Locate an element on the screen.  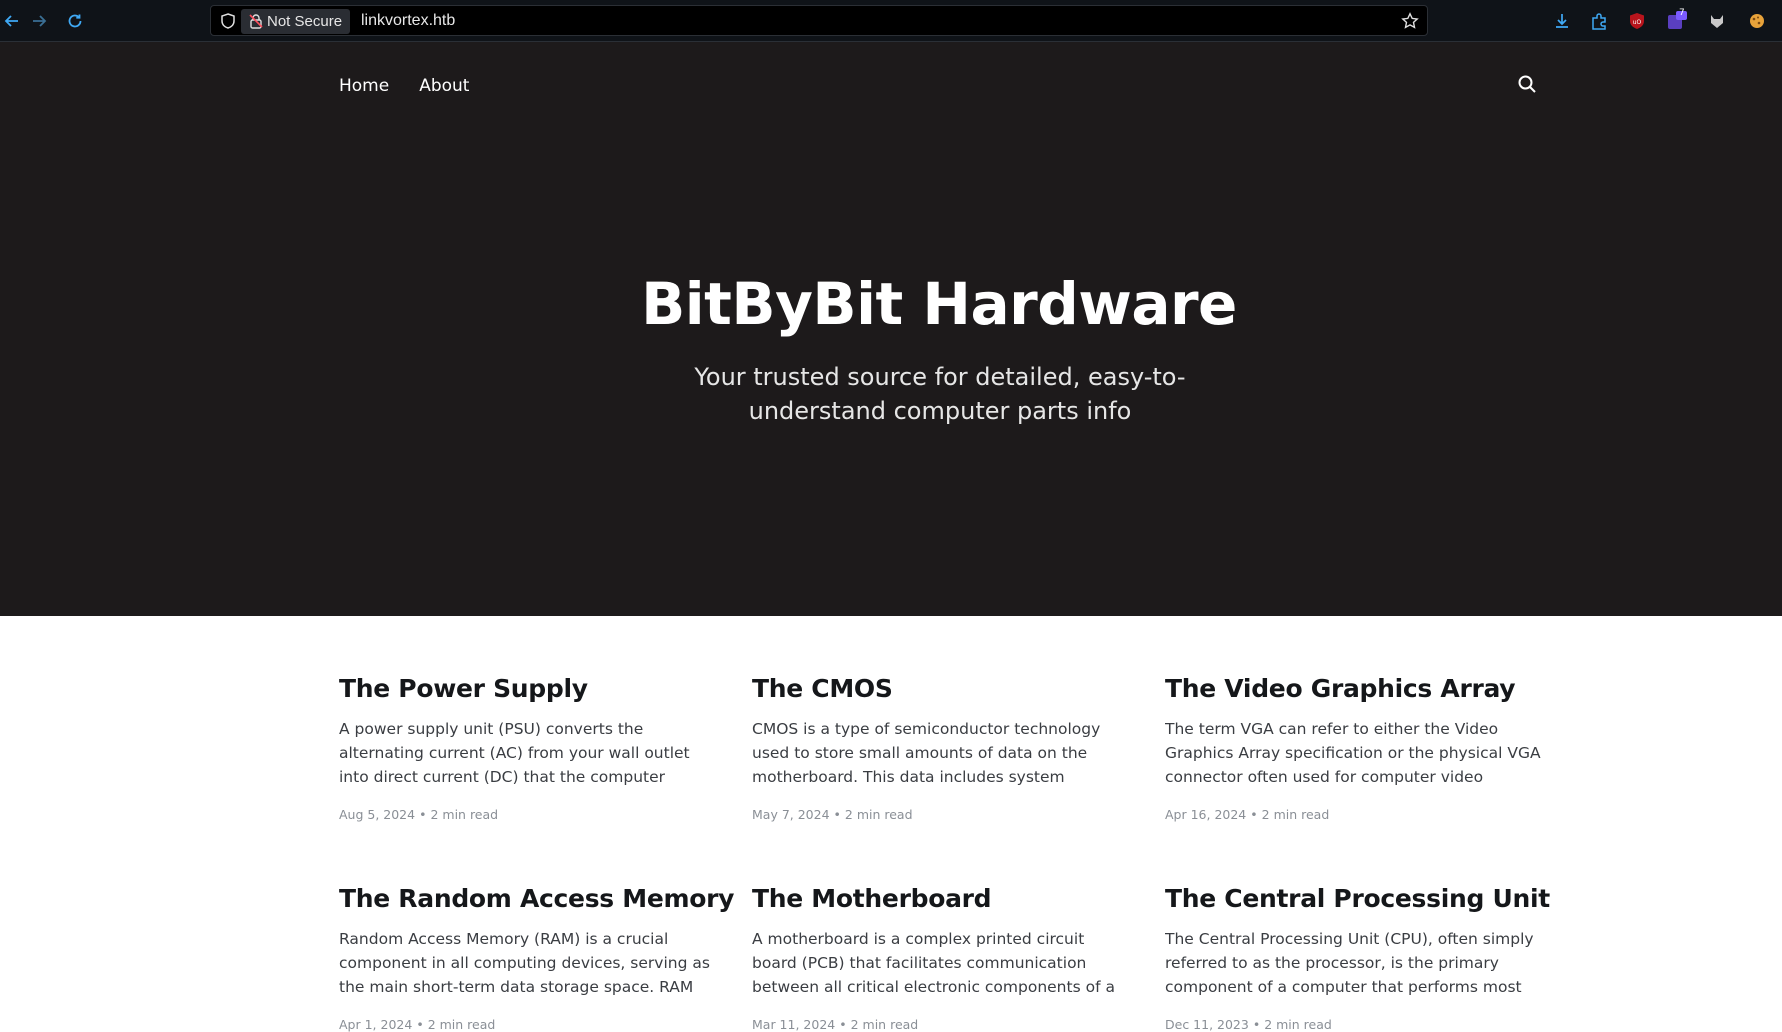
browser-toolbar: Not Secure linkvortex.htb uO 7 is located at coordinates (891, 21).